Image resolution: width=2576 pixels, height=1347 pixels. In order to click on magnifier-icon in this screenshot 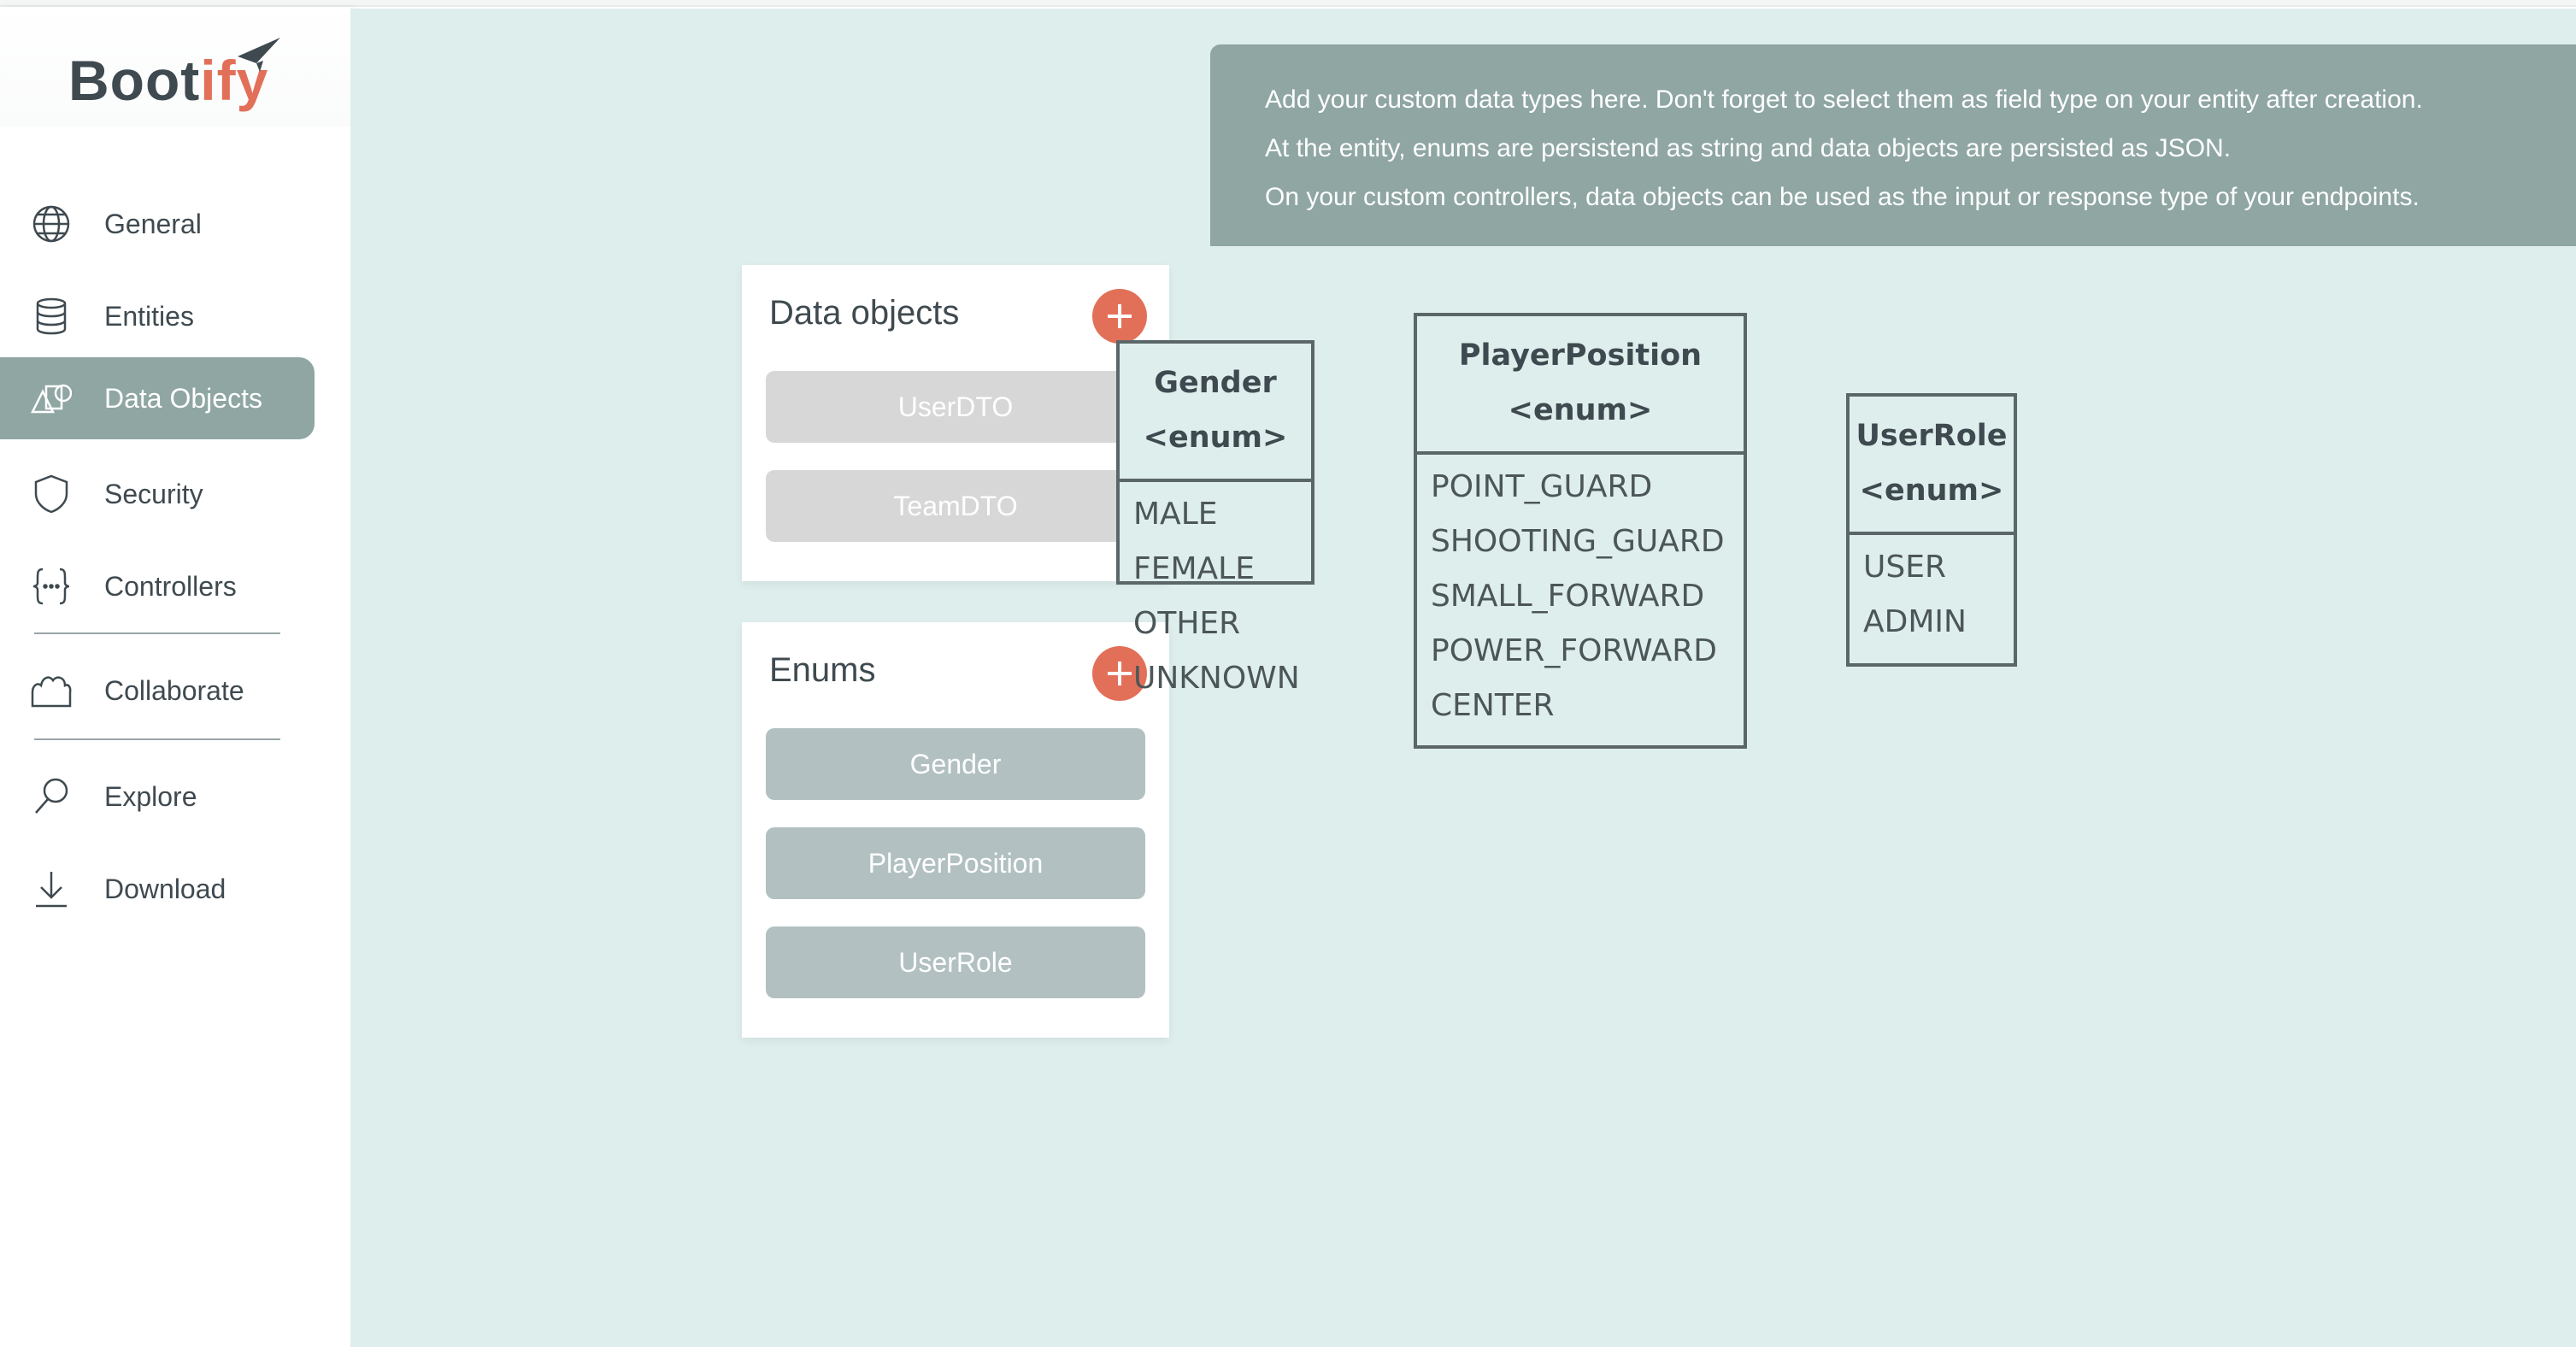, I will do `click(51, 796)`.